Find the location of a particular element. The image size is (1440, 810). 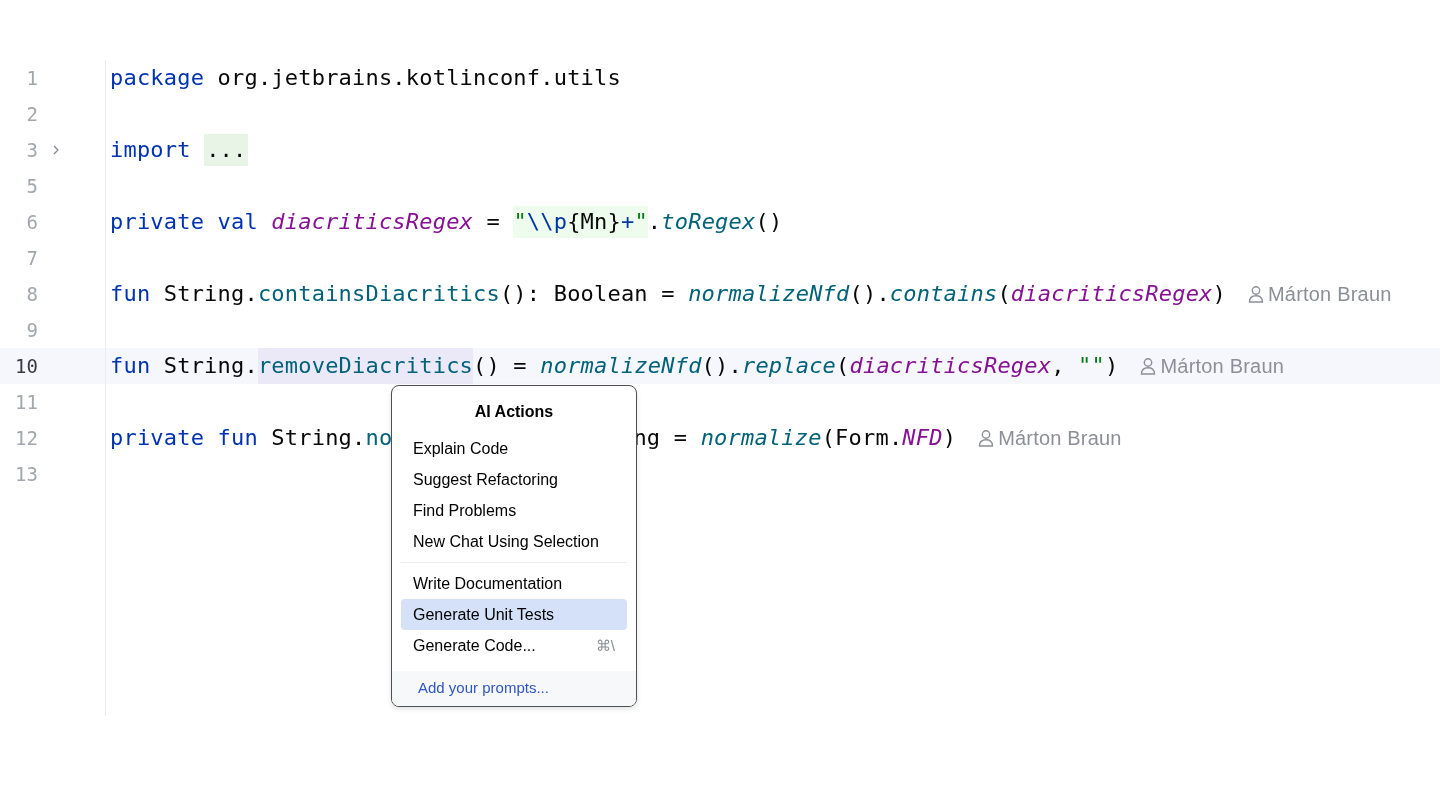

property-name: NFD is located at coordinates (922, 438).